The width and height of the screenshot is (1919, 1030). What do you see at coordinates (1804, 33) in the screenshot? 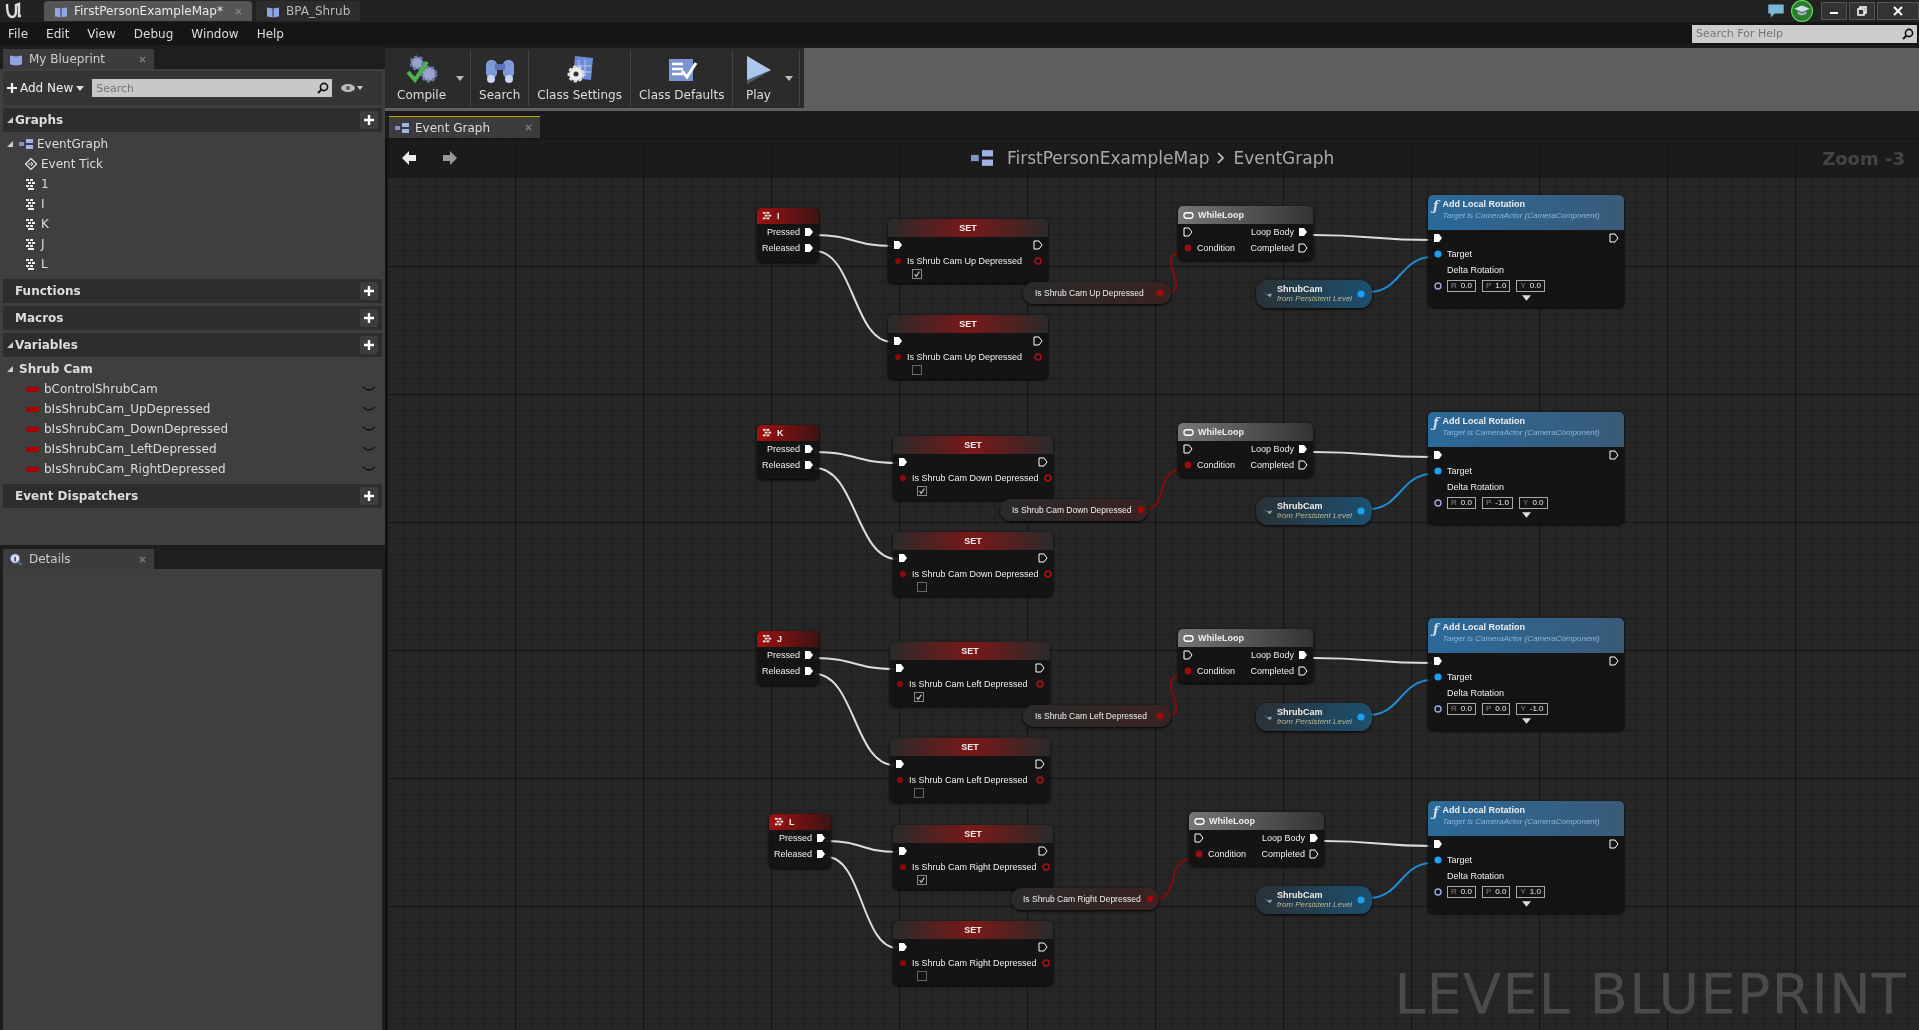
I see `help-search-box: Search For Help` at bounding box center [1804, 33].